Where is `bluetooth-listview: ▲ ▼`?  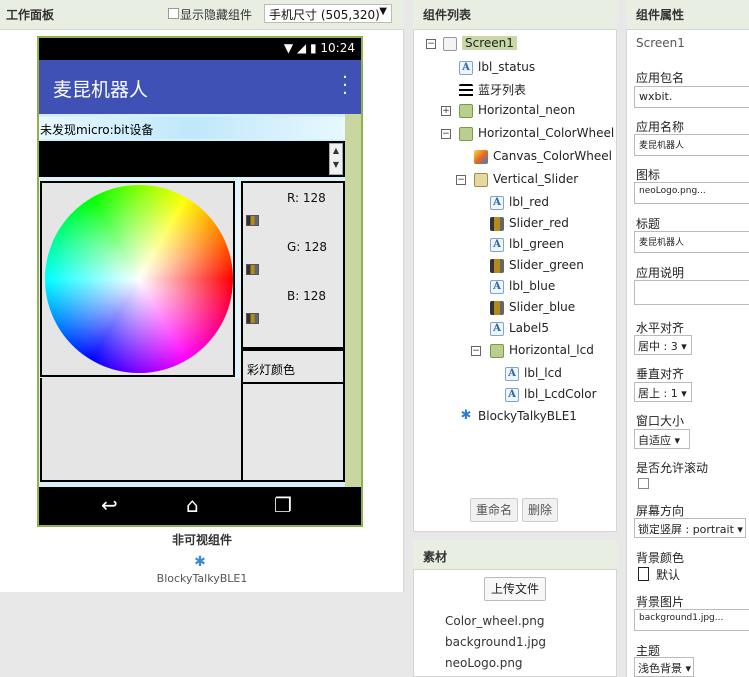 bluetooth-listview: ▲ ▼ is located at coordinates (192, 159).